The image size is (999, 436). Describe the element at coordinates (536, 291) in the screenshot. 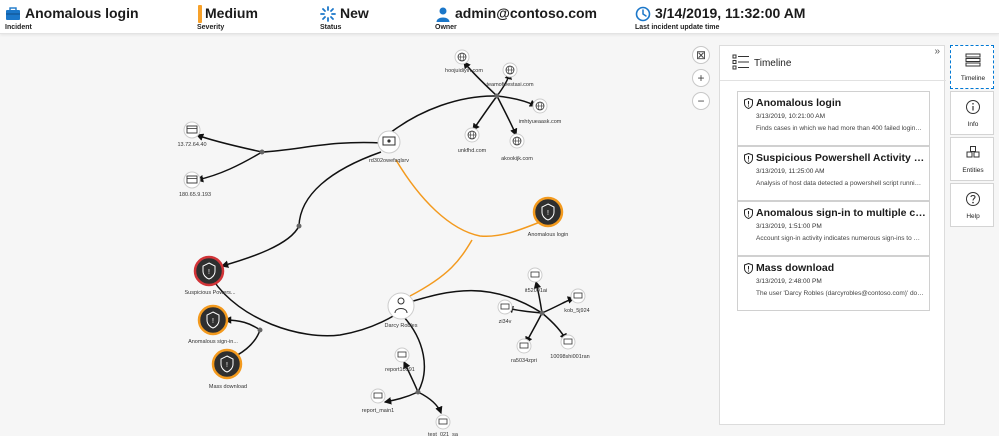

I see `node-label: it52001ai` at that location.